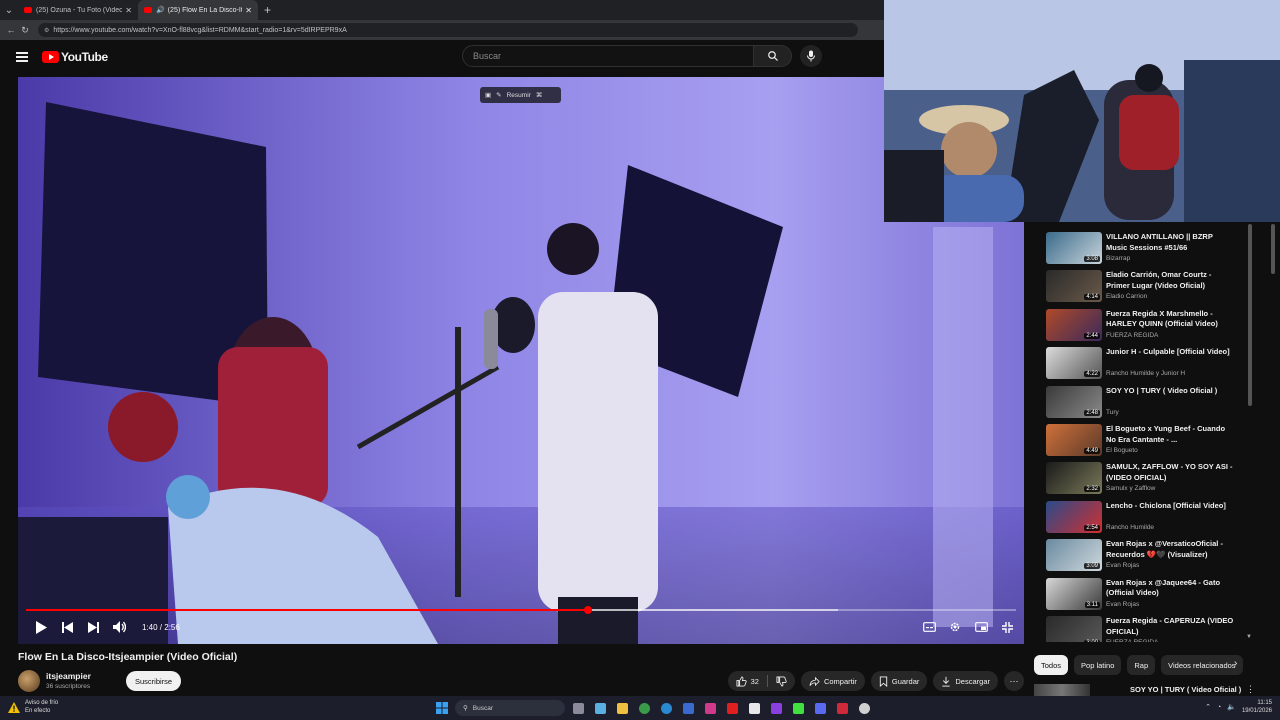 The width and height of the screenshot is (1280, 720). What do you see at coordinates (1273, 249) in the screenshot?
I see `page-scrollbar` at bounding box center [1273, 249].